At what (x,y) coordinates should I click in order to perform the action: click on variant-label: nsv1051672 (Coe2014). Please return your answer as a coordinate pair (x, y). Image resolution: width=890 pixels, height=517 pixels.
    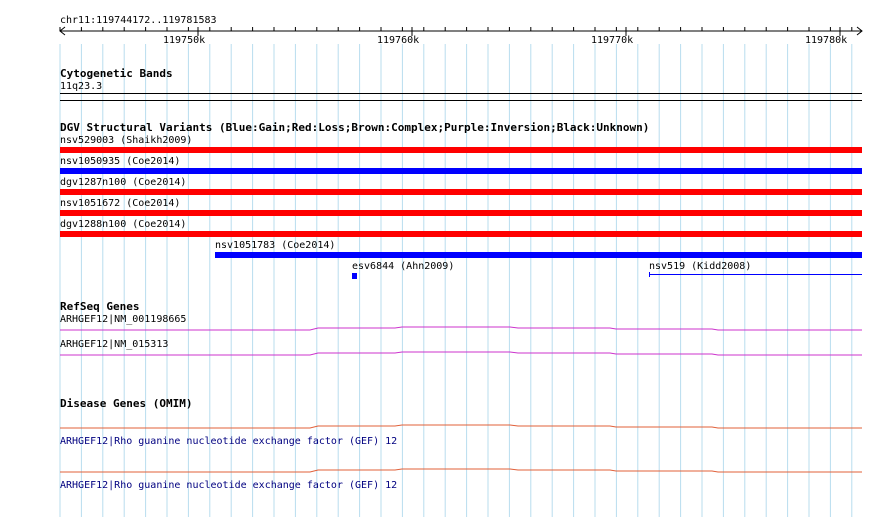
    Looking at the image, I should click on (120, 204).